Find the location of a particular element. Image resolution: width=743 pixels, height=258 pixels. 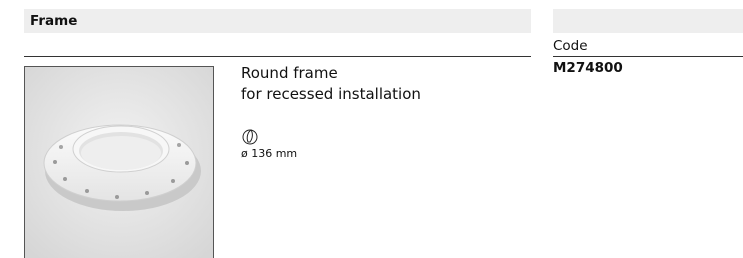

diameter-value: ø 136 mm is located at coordinates (269, 153).